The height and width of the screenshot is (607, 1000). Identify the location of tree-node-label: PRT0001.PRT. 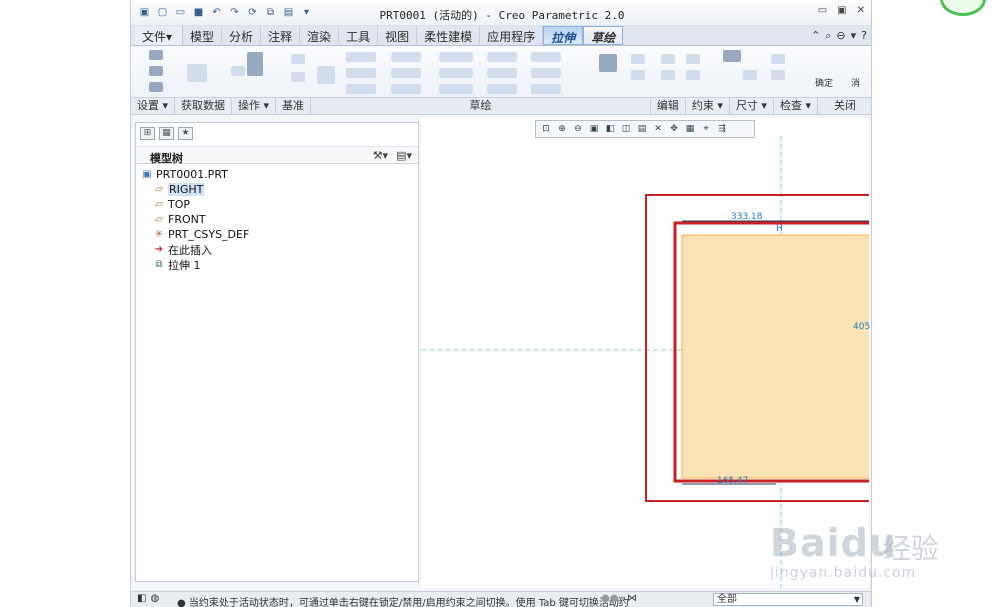
(192, 174).